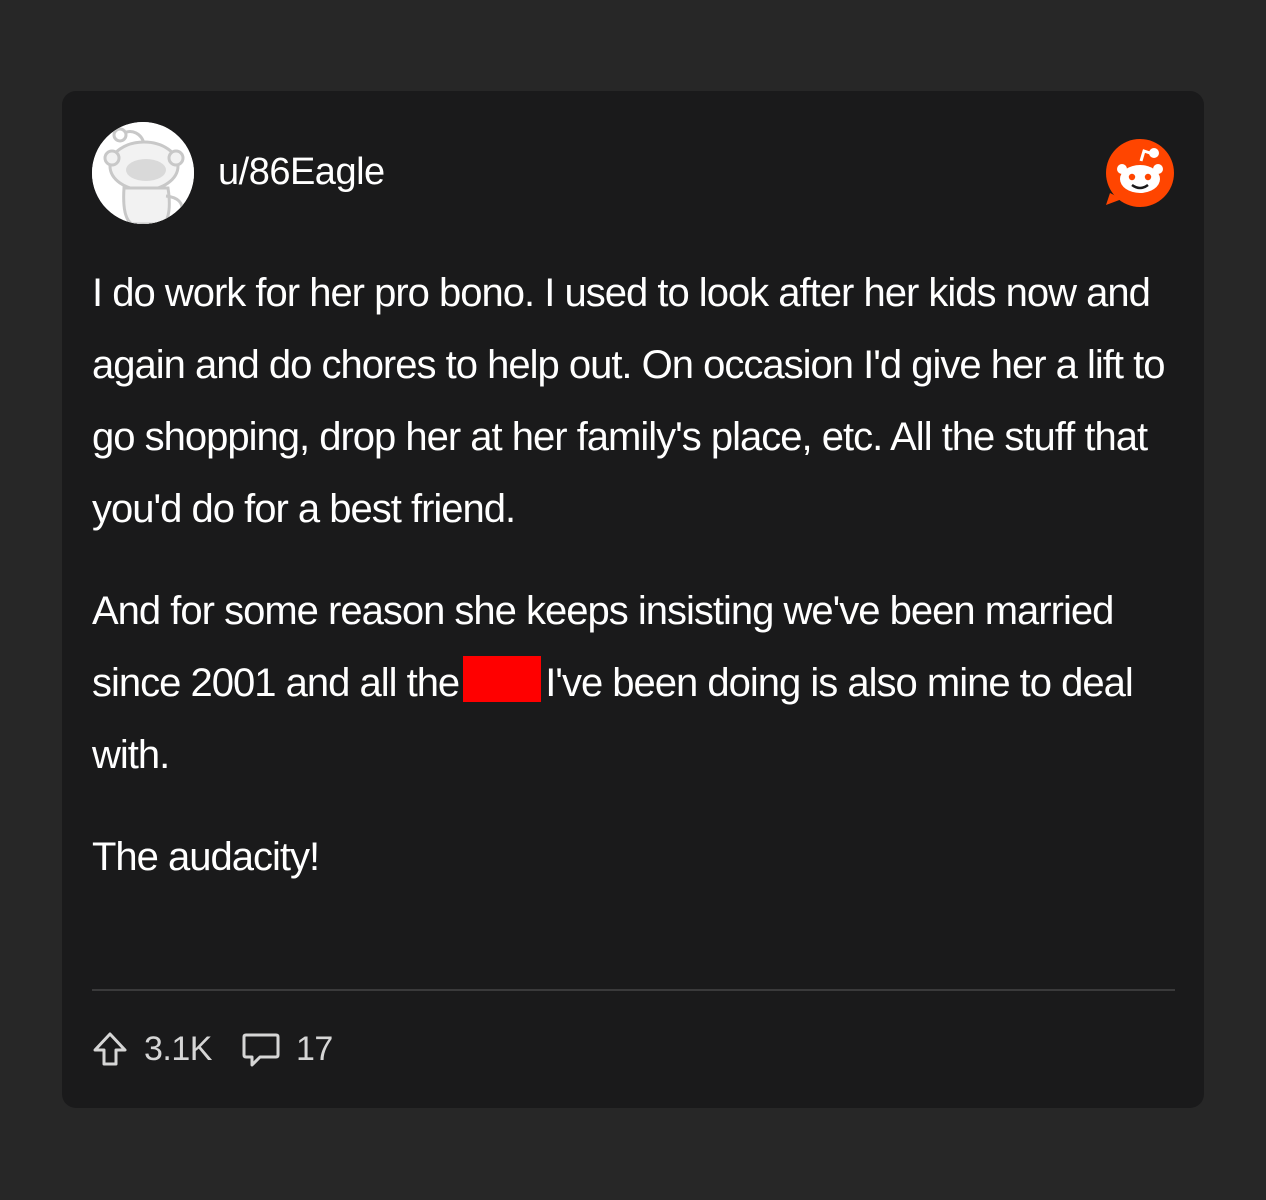 The image size is (1266, 1200). What do you see at coordinates (314, 1048) in the screenshot?
I see `comment-count: 17` at bounding box center [314, 1048].